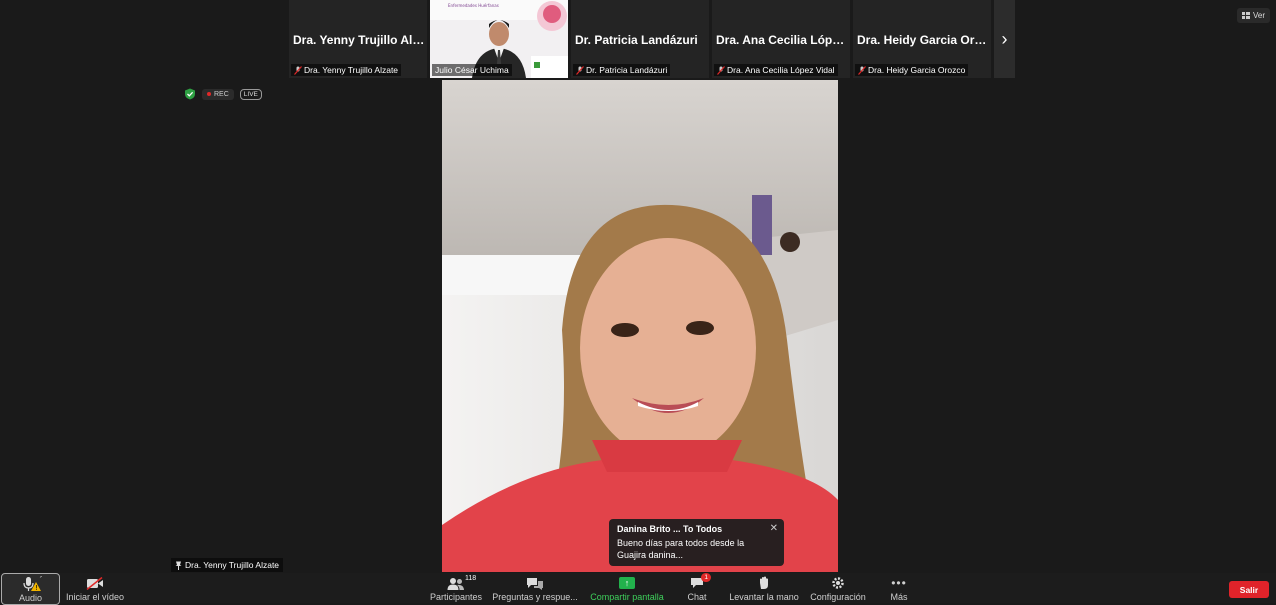 The height and width of the screenshot is (605, 1276). What do you see at coordinates (776, 70) in the screenshot?
I see `participant-name-label: Dra. Ana Cecilia López Vidal` at bounding box center [776, 70].